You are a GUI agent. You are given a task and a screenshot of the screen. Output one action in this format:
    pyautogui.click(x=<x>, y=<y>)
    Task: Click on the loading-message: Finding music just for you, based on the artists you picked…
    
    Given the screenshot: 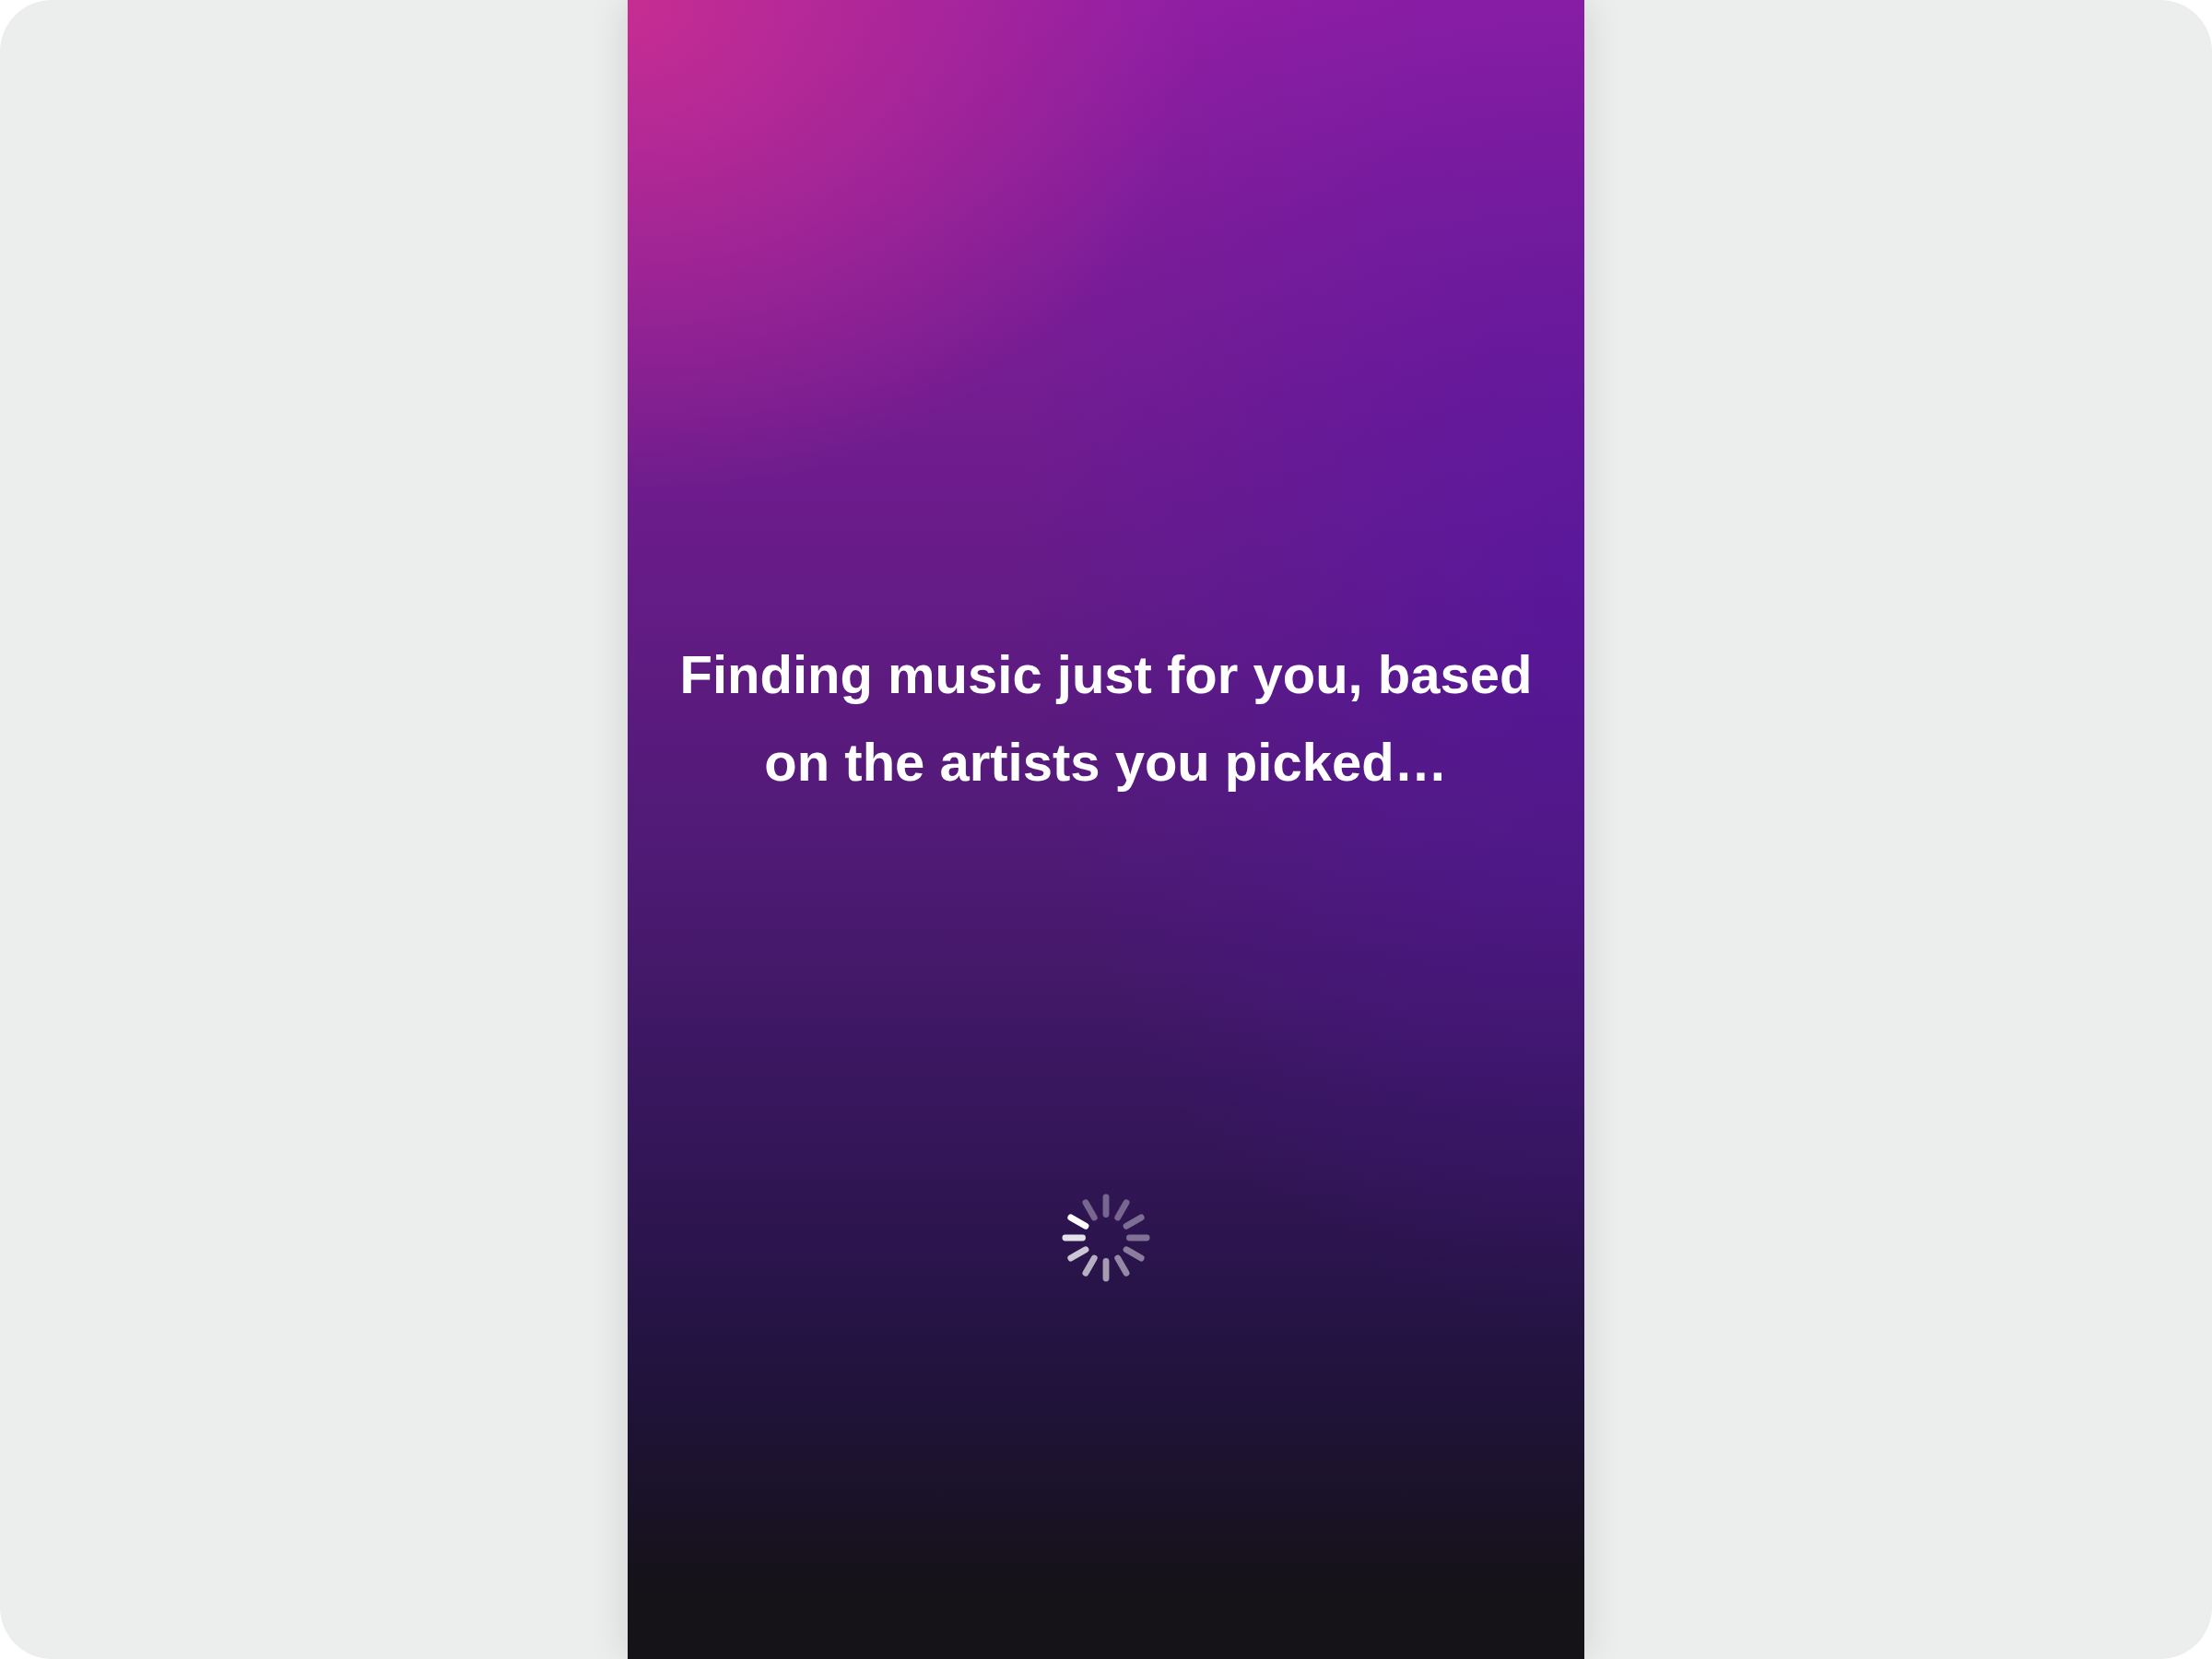 What is the action you would take?
    pyautogui.click(x=1106, y=718)
    